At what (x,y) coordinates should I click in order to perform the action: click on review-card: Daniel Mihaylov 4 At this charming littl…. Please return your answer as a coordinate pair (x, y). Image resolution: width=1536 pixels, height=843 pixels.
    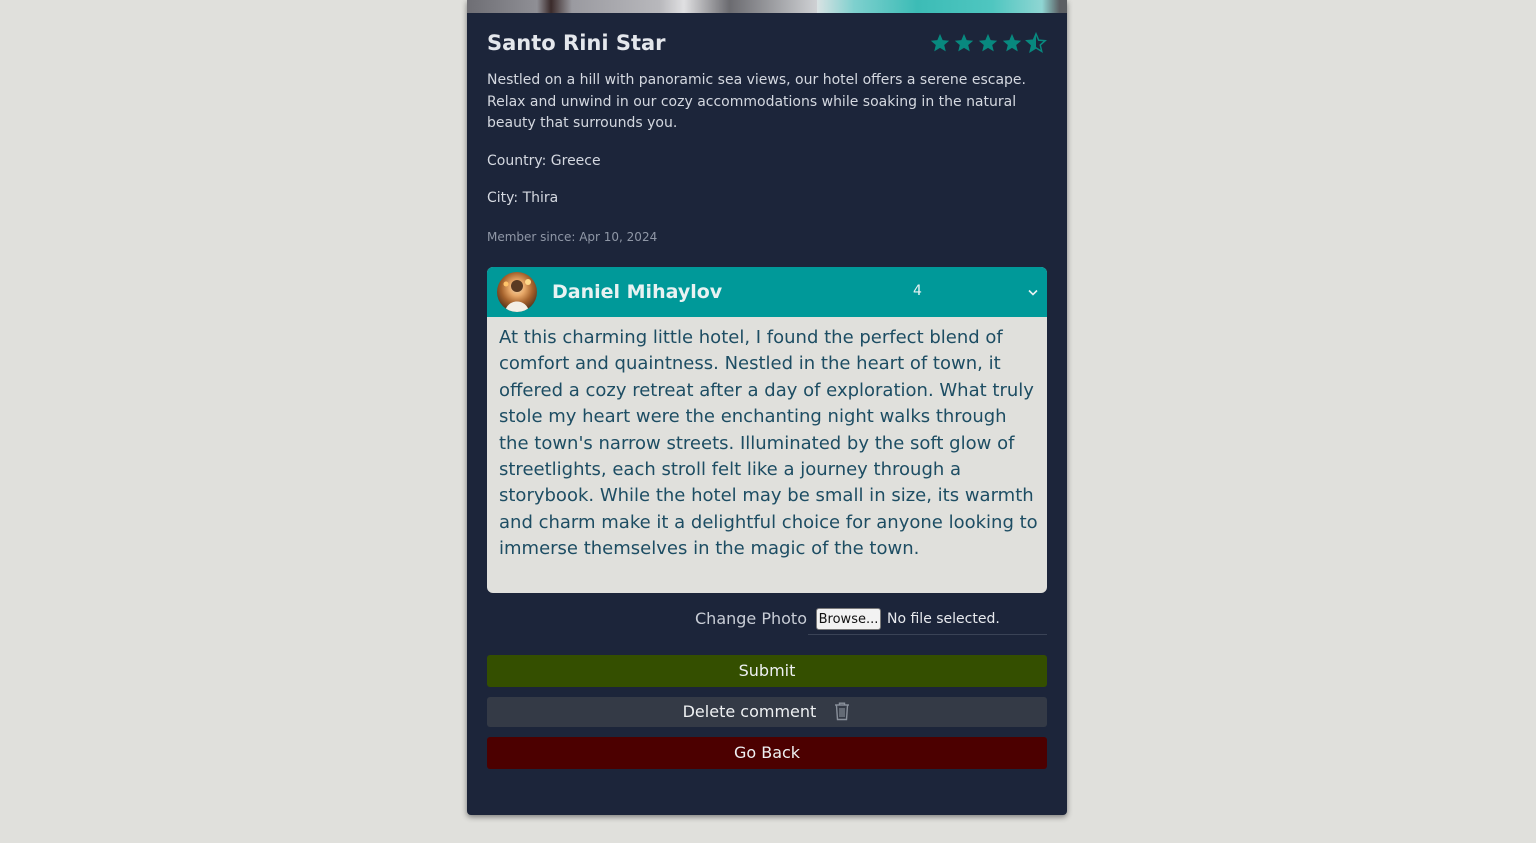
    Looking at the image, I should click on (767, 430).